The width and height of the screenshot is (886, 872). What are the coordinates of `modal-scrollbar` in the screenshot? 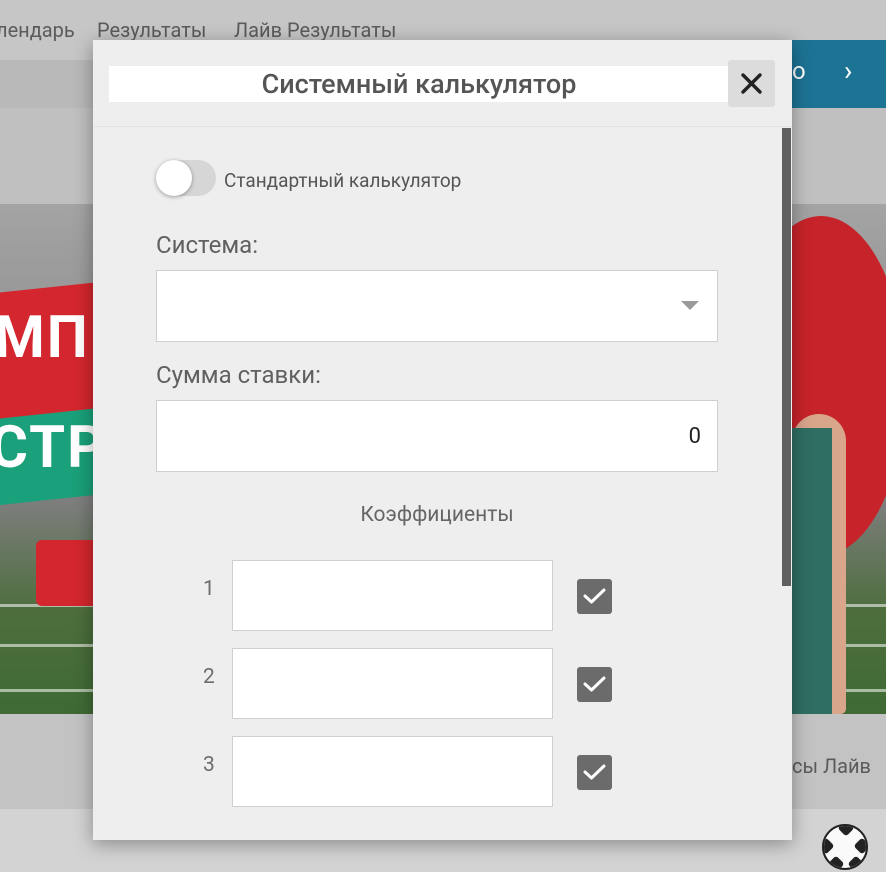 It's located at (786, 357).